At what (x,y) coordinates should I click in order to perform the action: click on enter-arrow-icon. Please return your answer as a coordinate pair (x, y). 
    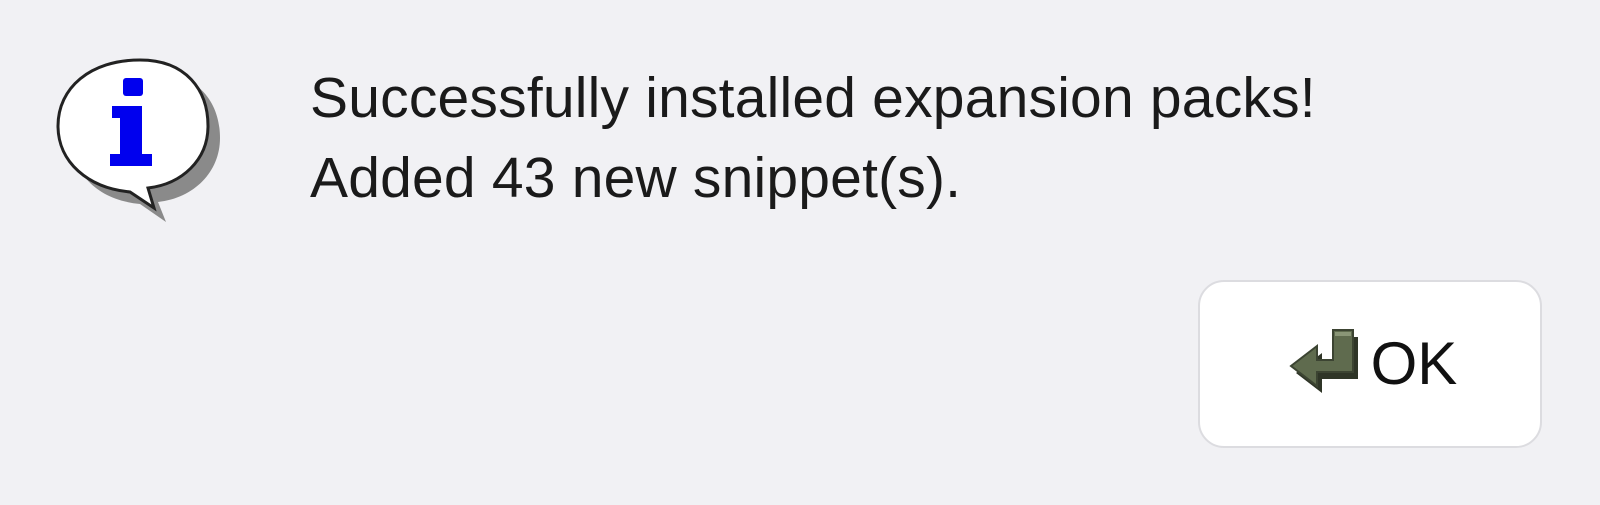
    Looking at the image, I should click on (1323, 361).